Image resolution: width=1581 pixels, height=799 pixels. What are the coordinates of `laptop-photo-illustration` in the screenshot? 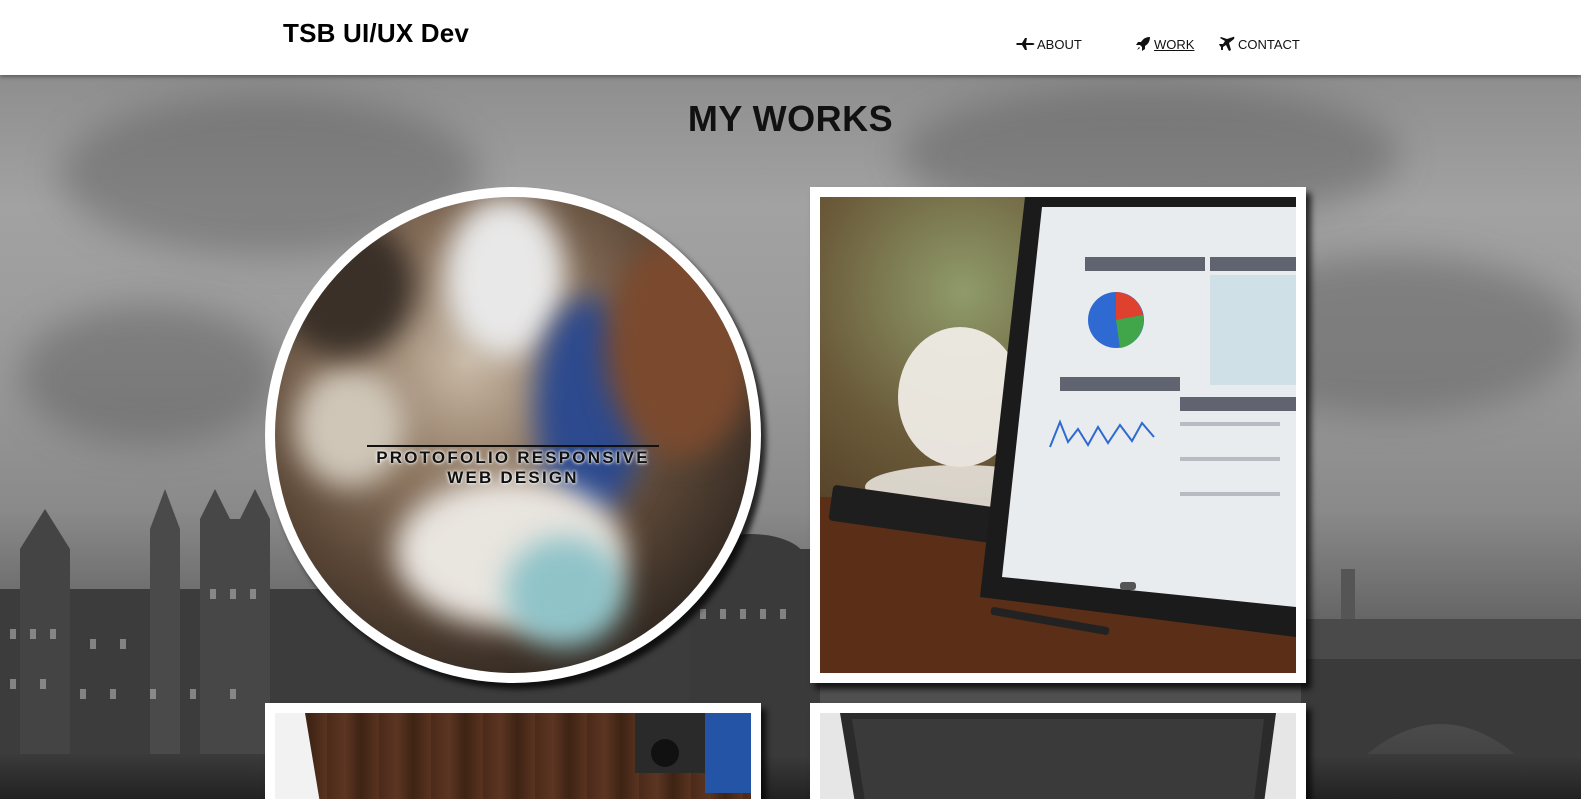 It's located at (1058, 756).